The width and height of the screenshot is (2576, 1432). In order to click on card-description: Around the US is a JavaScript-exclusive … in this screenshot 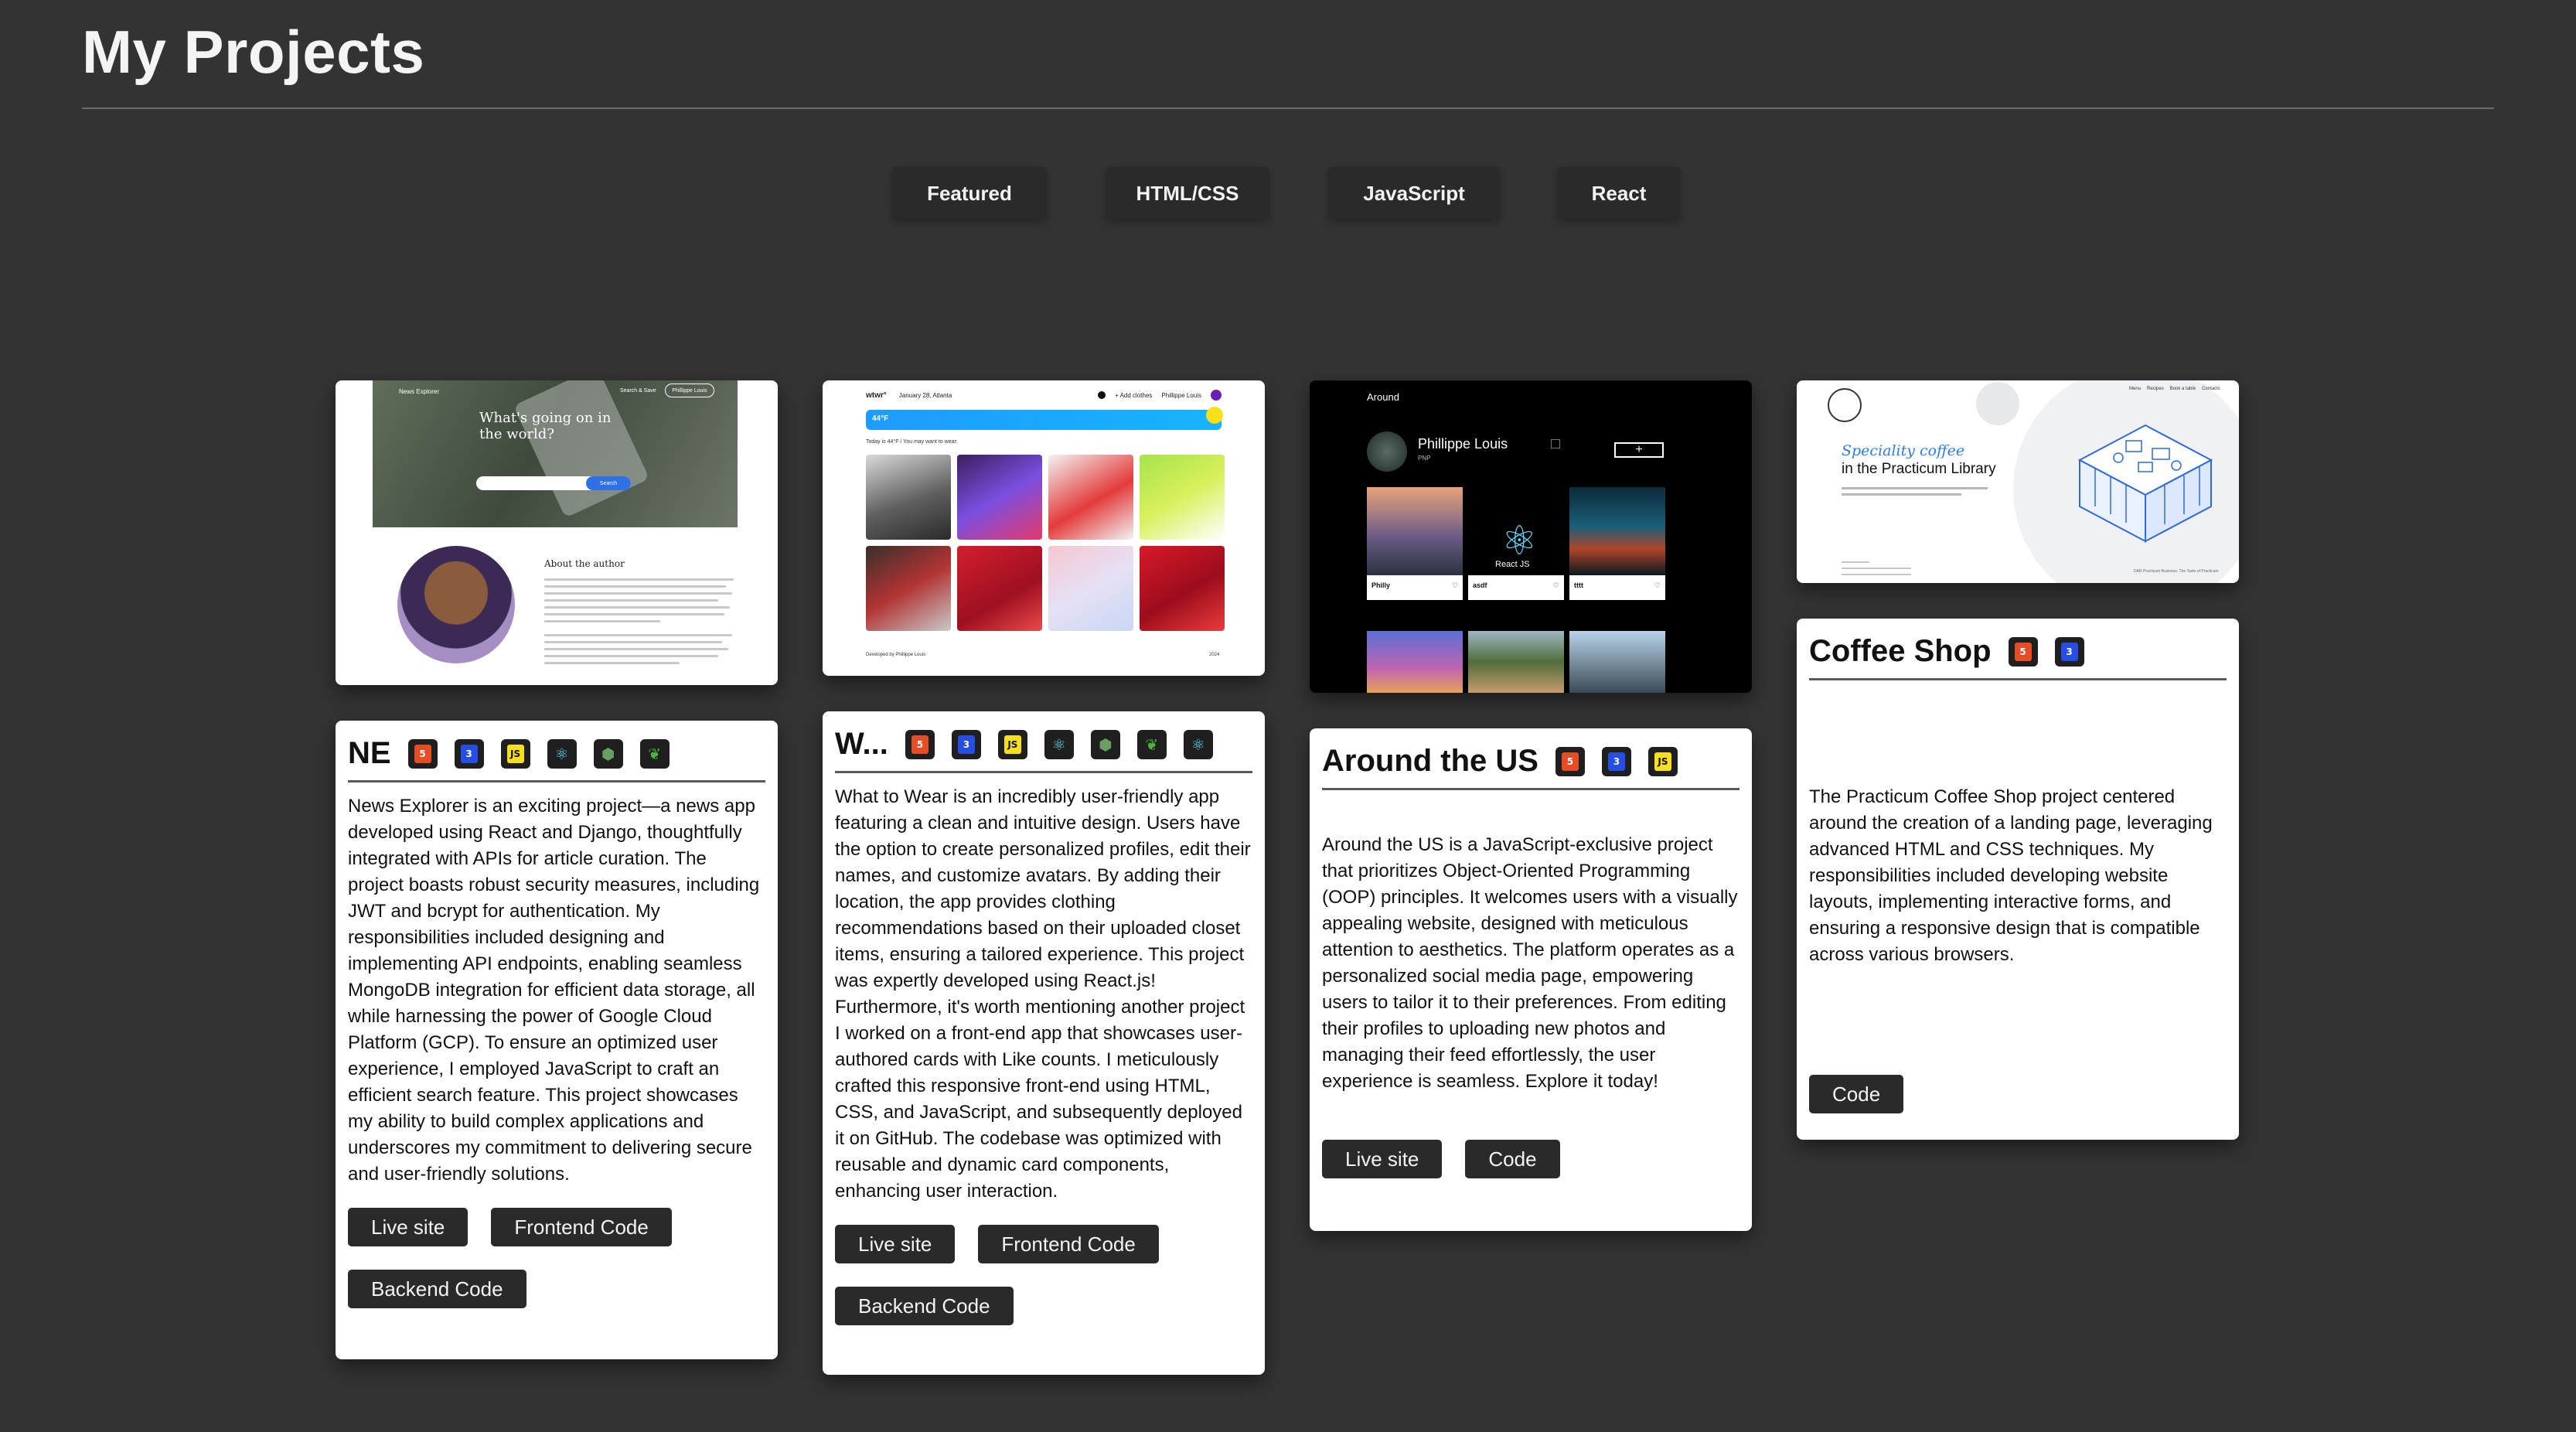, I will do `click(1530, 963)`.